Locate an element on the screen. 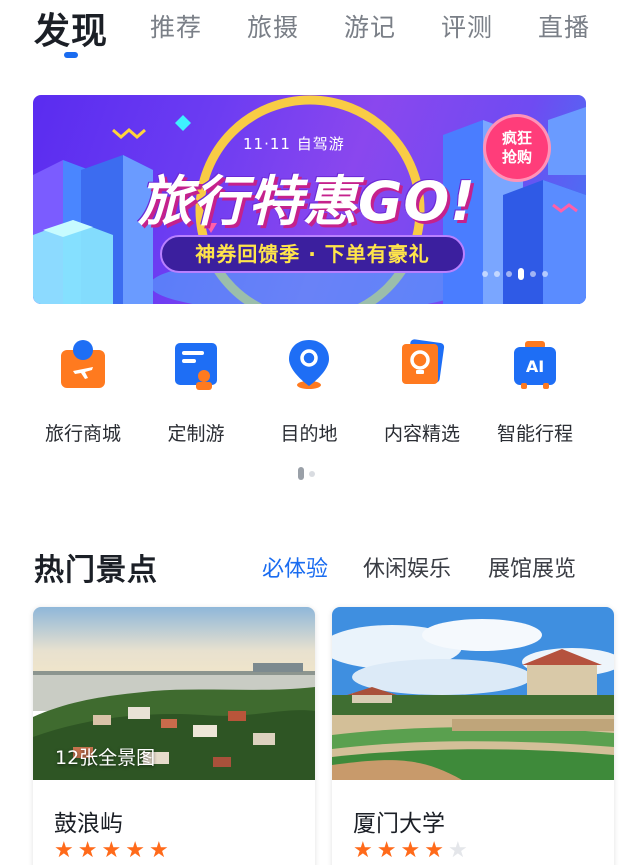 The height and width of the screenshot is (865, 620). active-tab-indicator is located at coordinates (71, 55).